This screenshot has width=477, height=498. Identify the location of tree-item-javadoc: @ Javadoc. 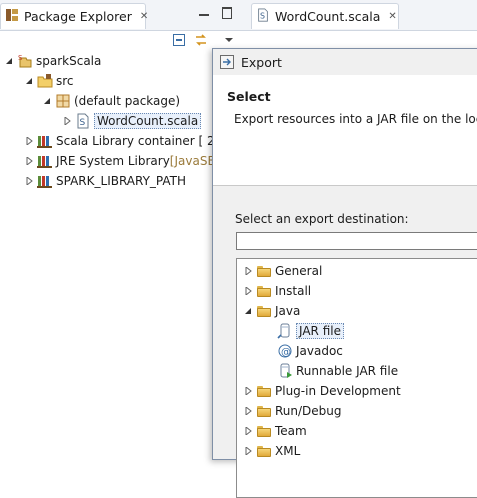
(310, 351).